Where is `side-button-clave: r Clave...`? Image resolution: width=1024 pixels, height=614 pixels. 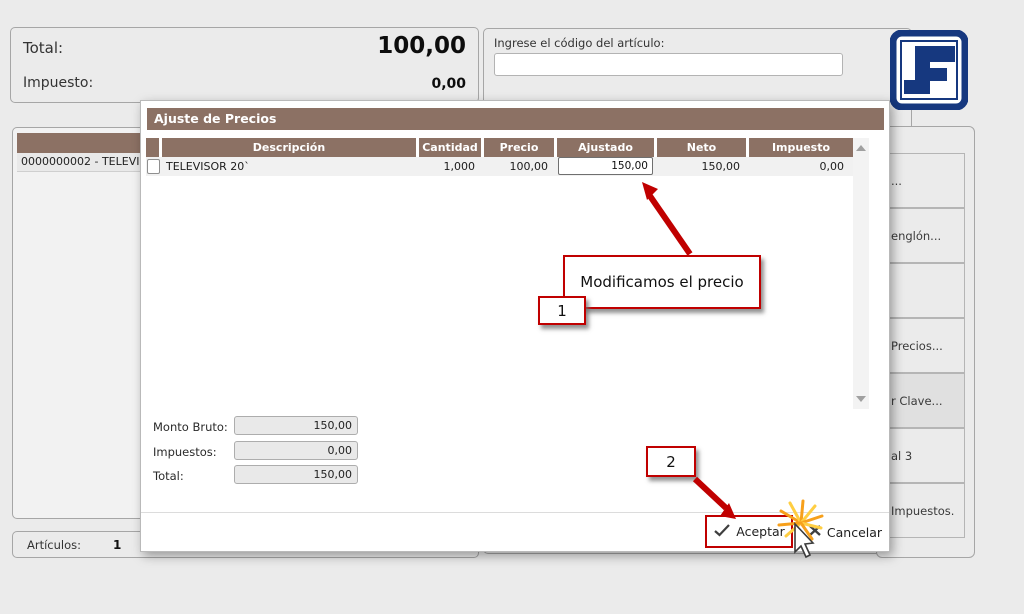 side-button-clave: r Clave... is located at coordinates (921, 400).